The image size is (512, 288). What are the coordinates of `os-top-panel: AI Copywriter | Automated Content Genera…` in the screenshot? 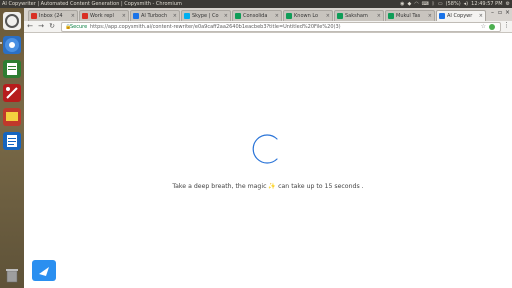 It's located at (256, 4).